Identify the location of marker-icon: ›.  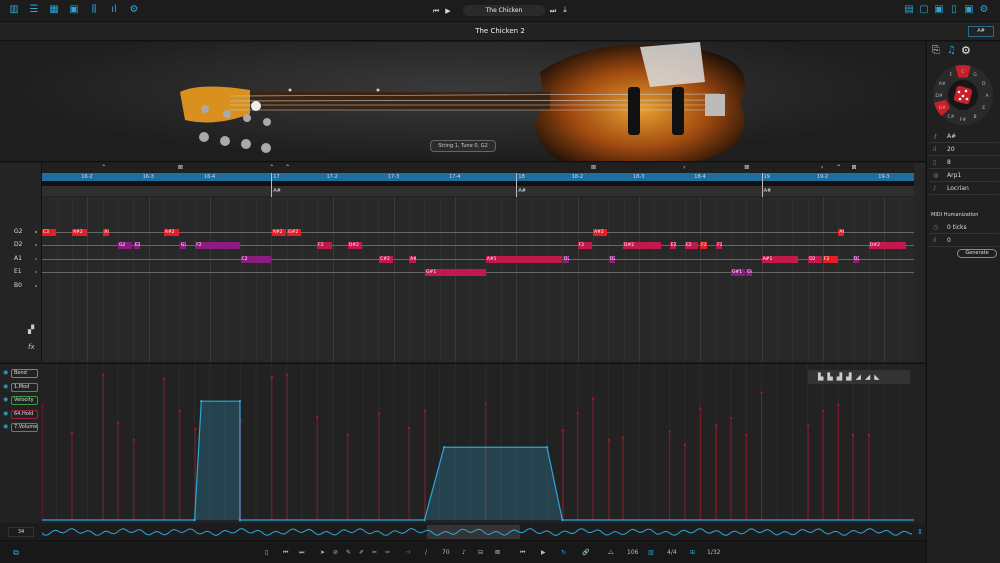
(684, 167).